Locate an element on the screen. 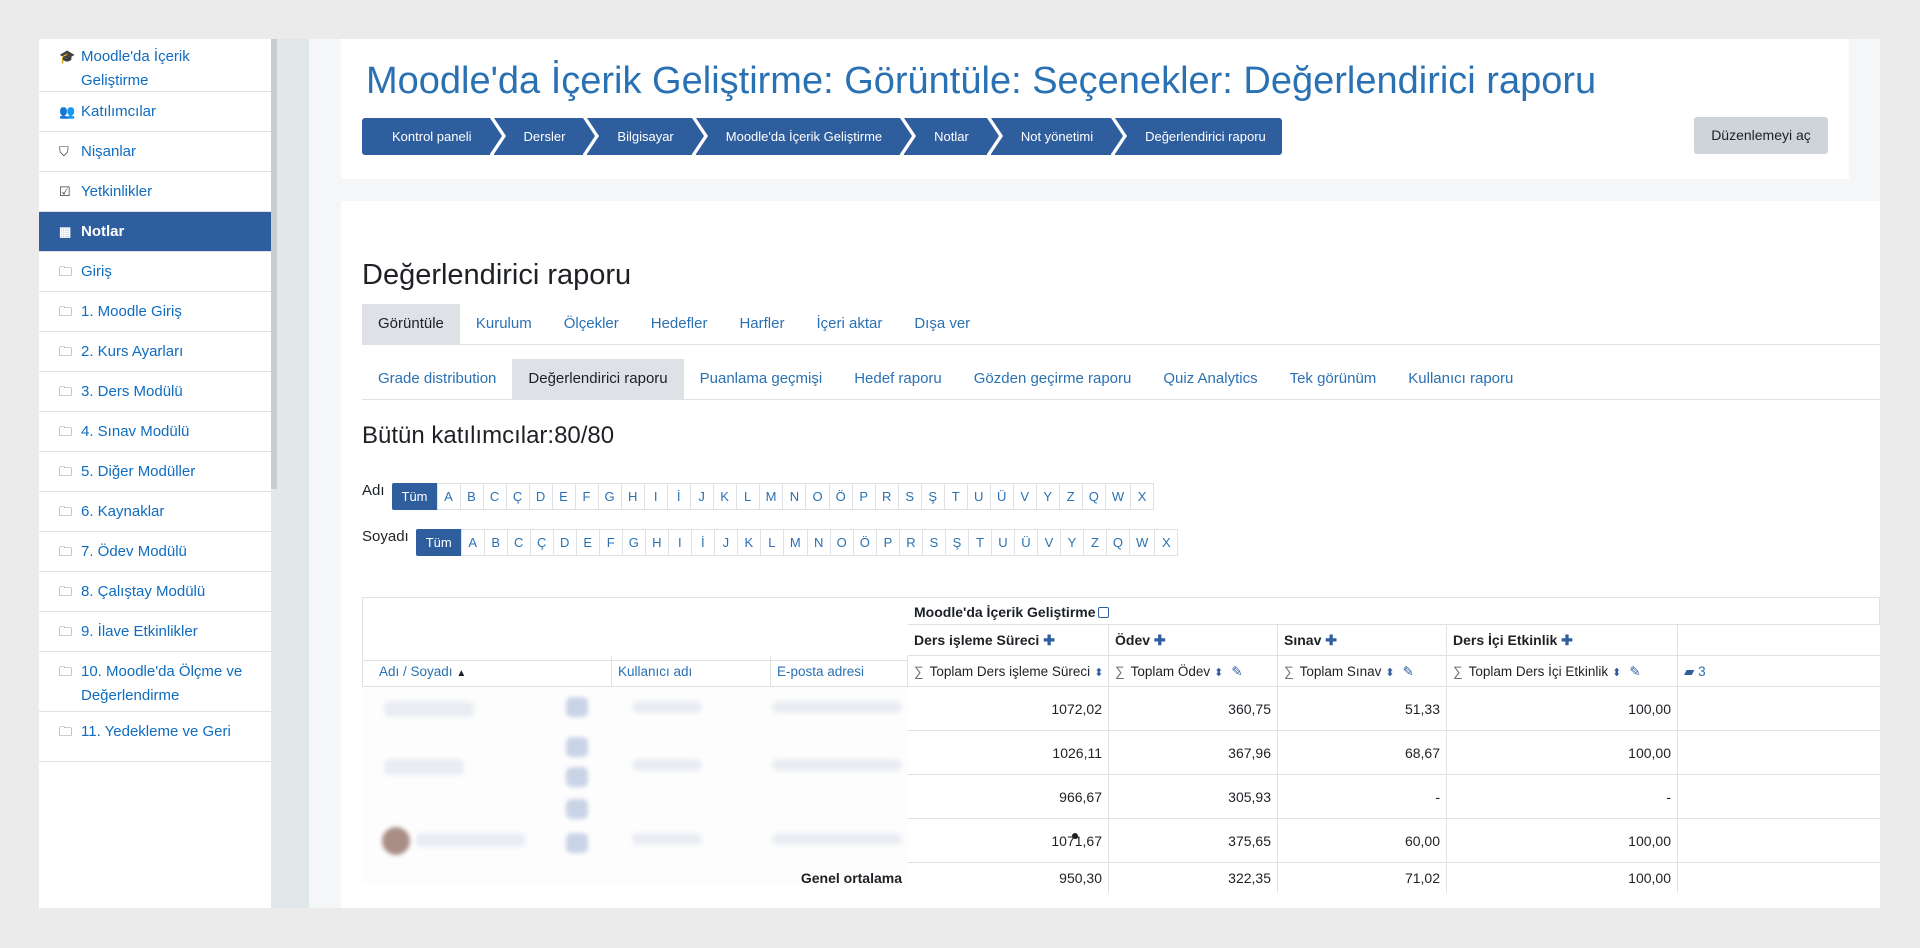 Image resolution: width=1920 pixels, height=948 pixels. extra-column-label: 3 is located at coordinates (1702, 671).